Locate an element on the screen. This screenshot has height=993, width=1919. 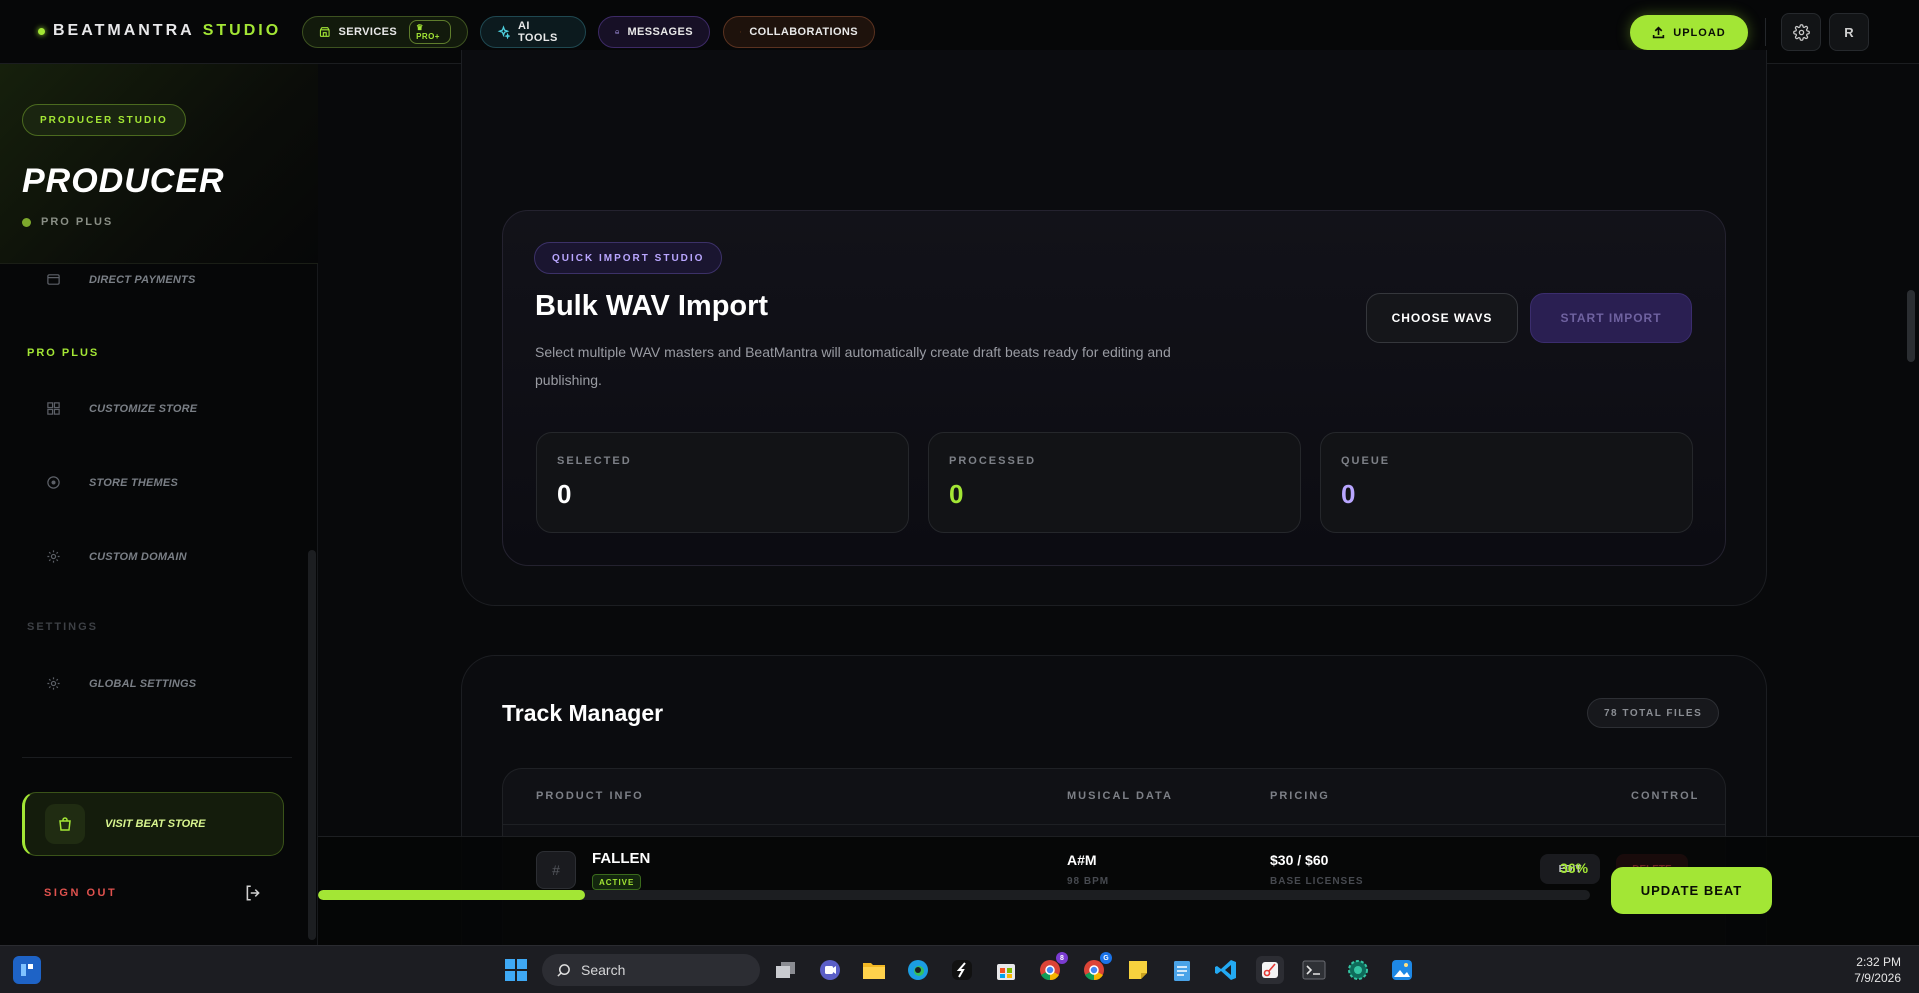
beat-name: FALLEN is located at coordinates (621, 858).